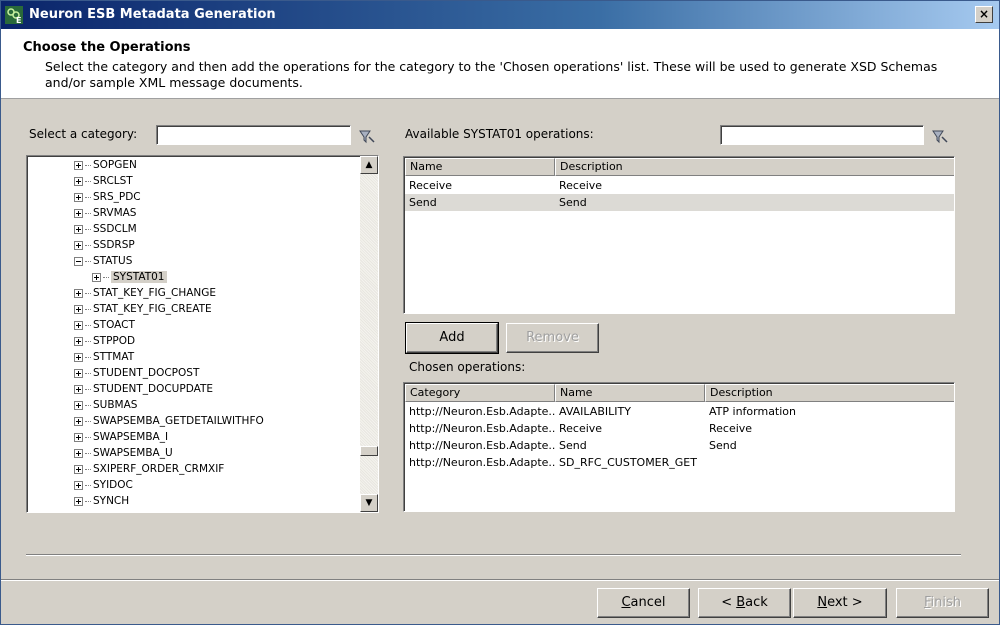  I want to click on tree-item: SRVMAS, so click(105, 213).